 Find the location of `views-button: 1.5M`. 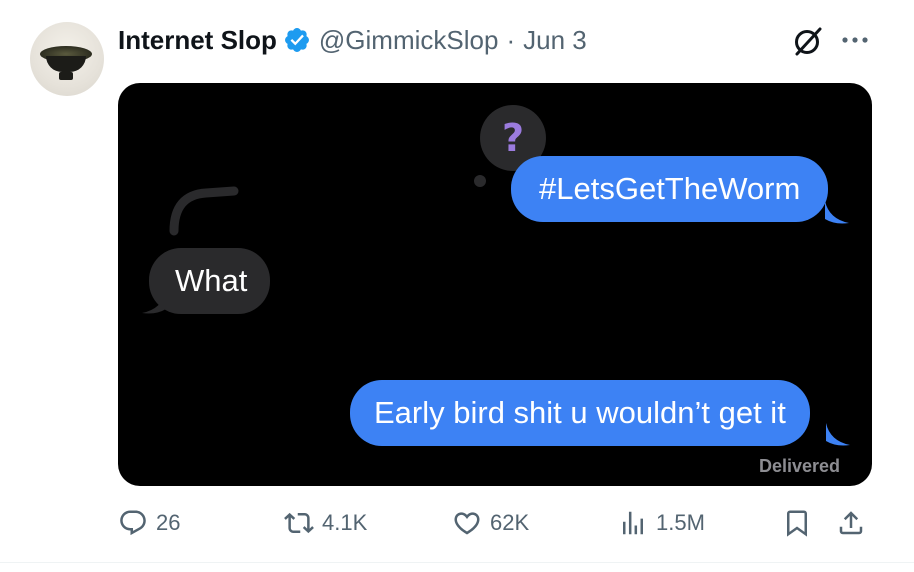

views-button: 1.5M is located at coordinates (661, 523).